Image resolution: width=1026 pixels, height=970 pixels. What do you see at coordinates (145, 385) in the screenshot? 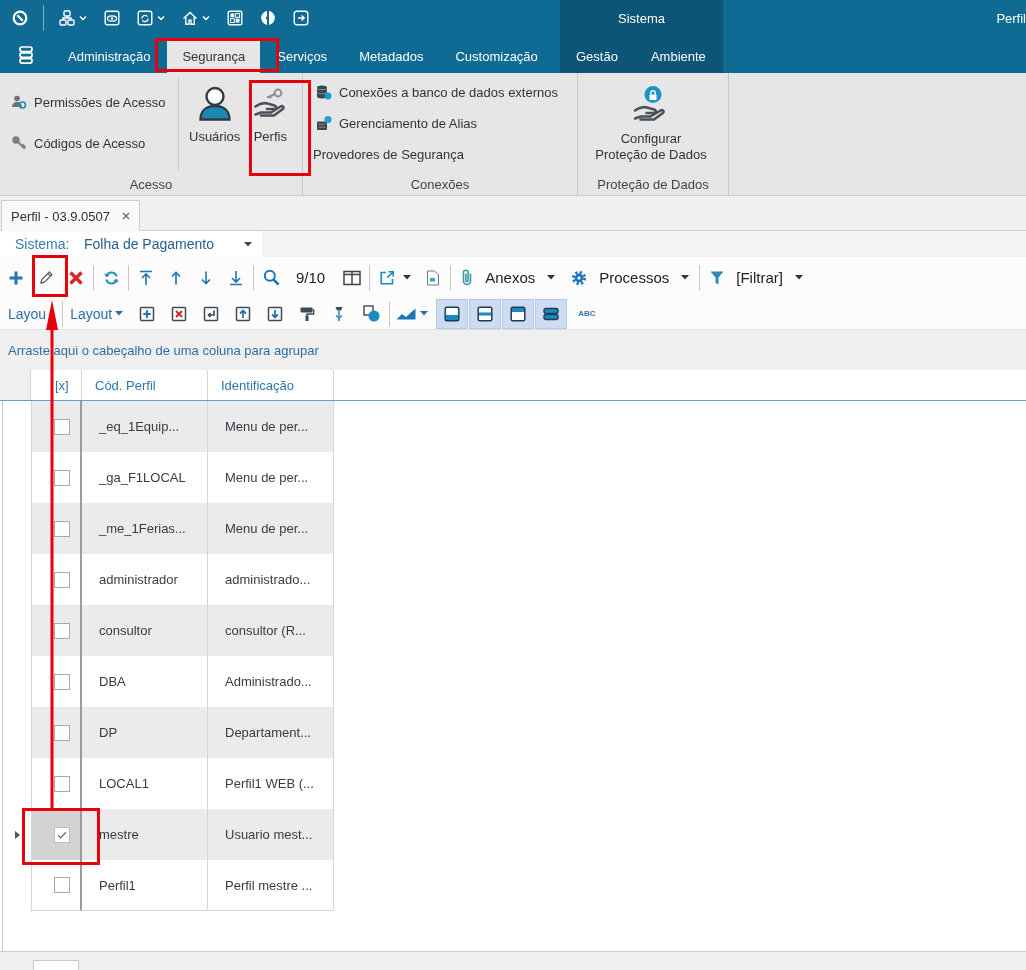
I see `column-header: Cód. Perfil` at bounding box center [145, 385].